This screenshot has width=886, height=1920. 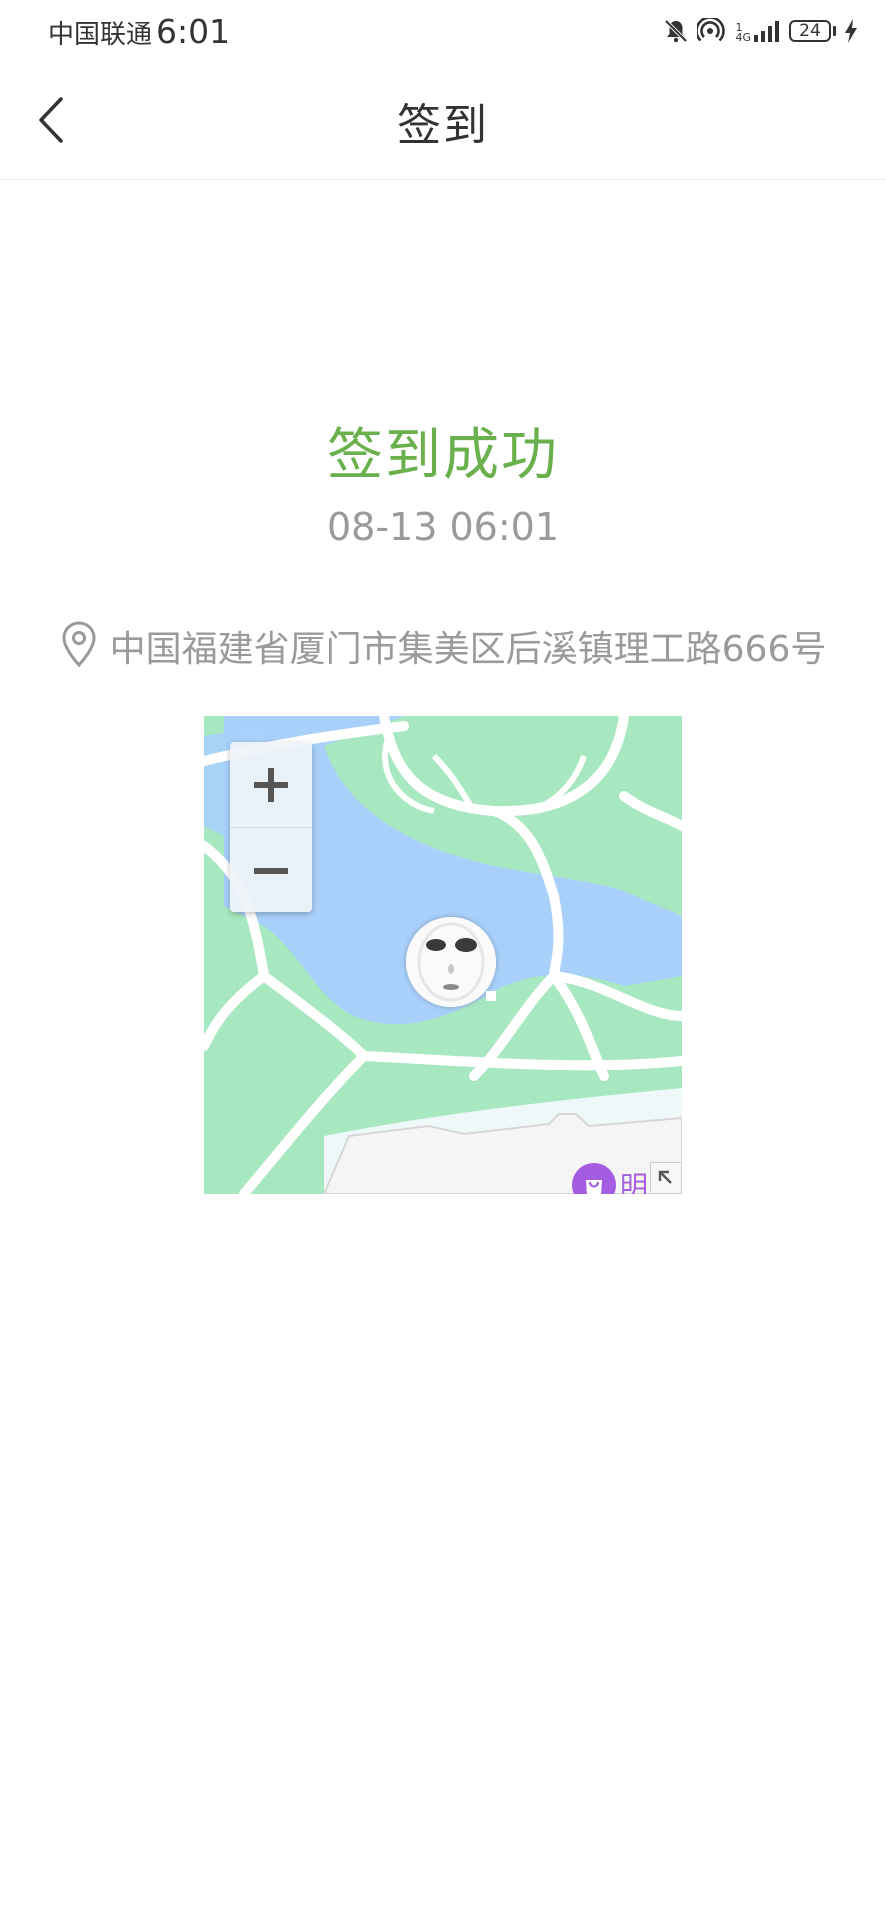 What do you see at coordinates (851, 31) in the screenshot?
I see `charging-icon` at bounding box center [851, 31].